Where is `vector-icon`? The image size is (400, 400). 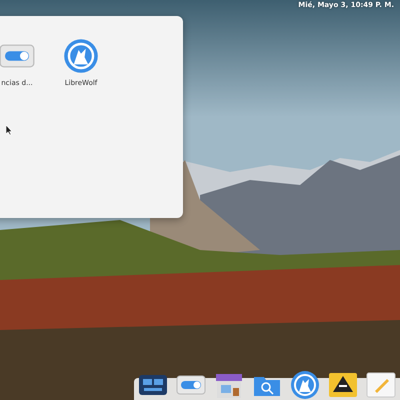
vector-icon is located at coordinates (343, 385).